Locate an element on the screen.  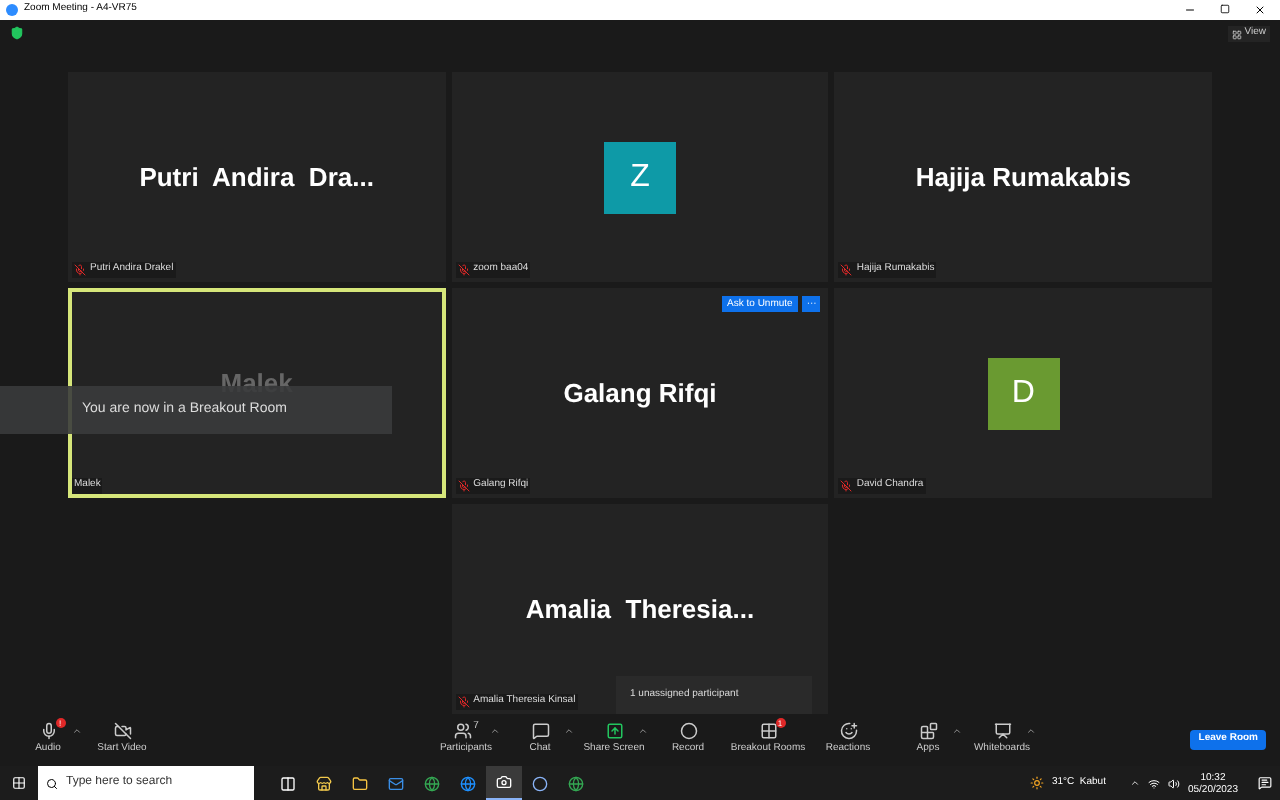
maximize-icon is located at coordinates (1225, 9).